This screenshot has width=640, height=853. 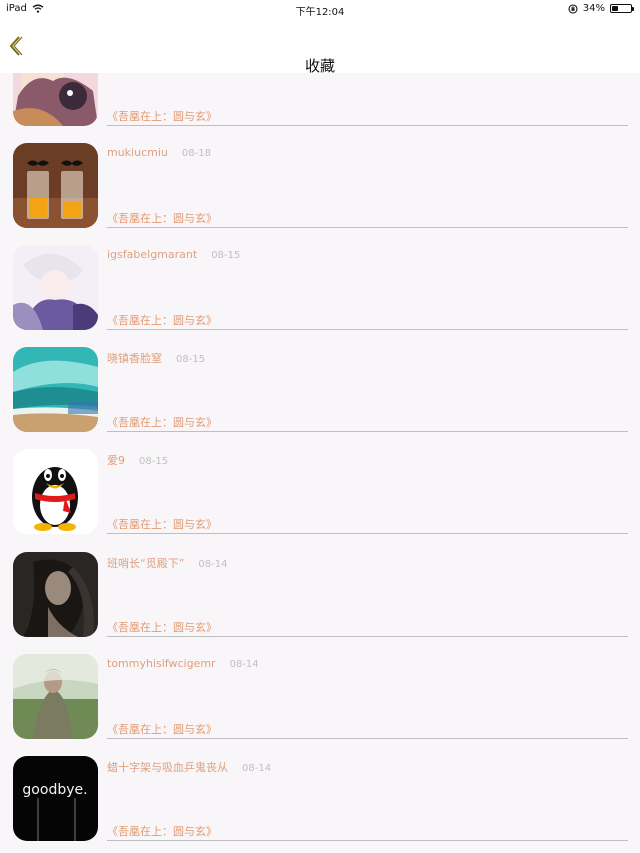 What do you see at coordinates (573, 8) in the screenshot?
I see `rotation-lock-icon` at bounding box center [573, 8].